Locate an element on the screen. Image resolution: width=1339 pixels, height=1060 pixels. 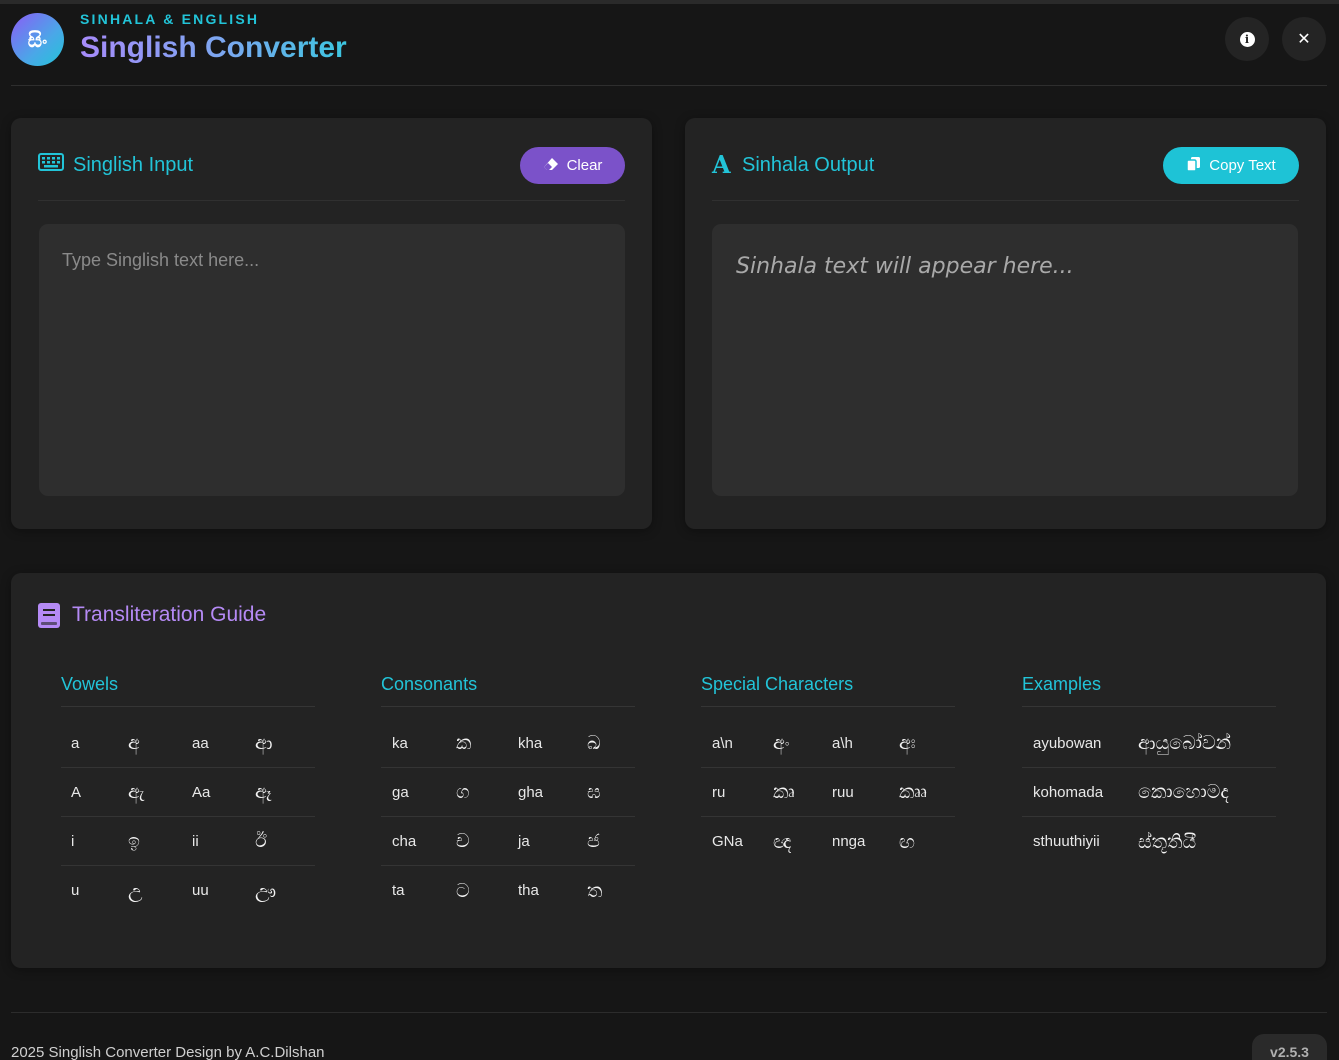
sinhala-cell: කොහොමද is located at coordinates (1183, 792).